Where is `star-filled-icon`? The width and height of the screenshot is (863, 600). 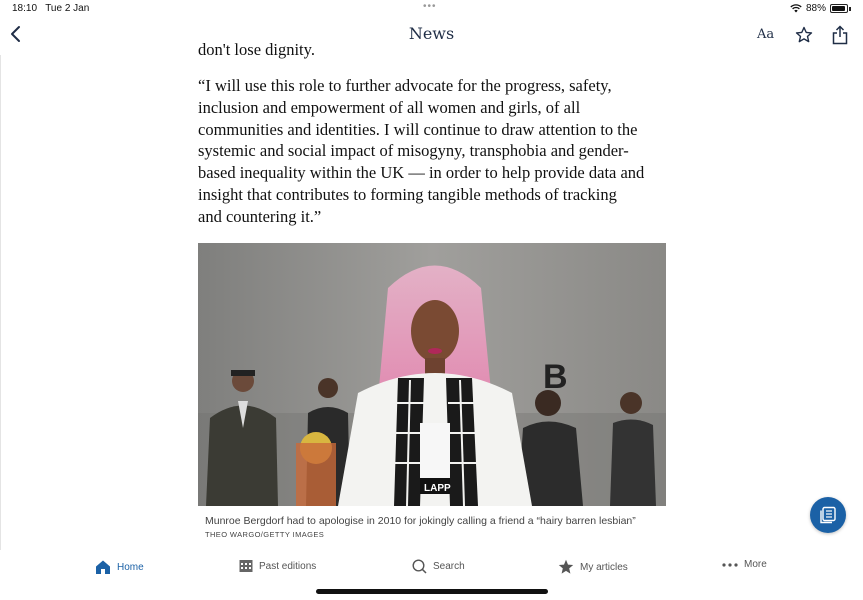 star-filled-icon is located at coordinates (566, 566).